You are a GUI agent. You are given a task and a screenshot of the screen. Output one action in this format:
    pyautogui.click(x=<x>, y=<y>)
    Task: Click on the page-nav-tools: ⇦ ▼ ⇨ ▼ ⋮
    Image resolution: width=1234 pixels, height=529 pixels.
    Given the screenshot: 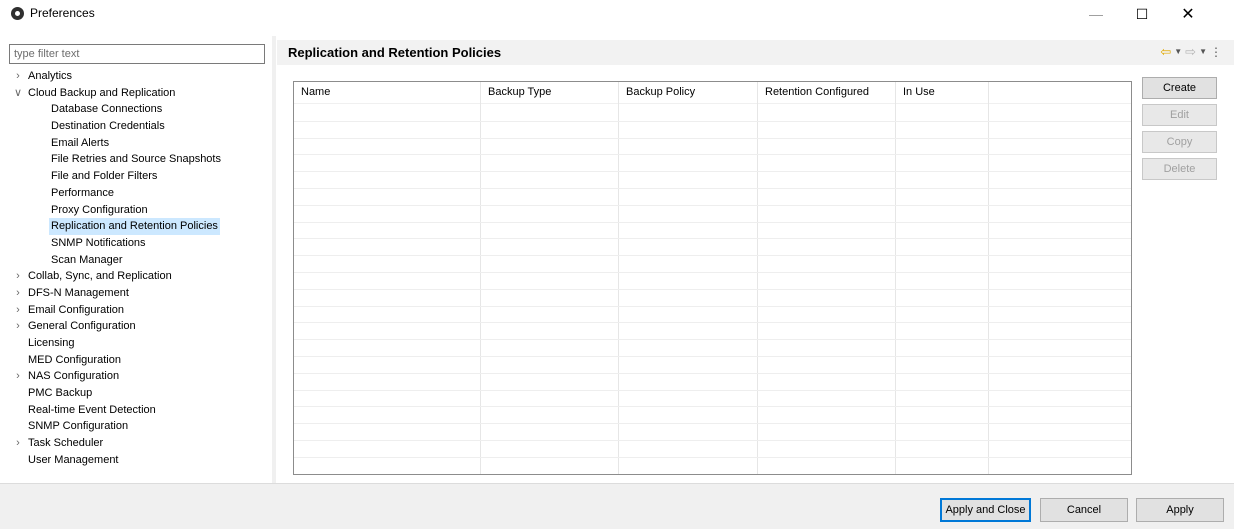 What is the action you would take?
    pyautogui.click(x=1191, y=52)
    